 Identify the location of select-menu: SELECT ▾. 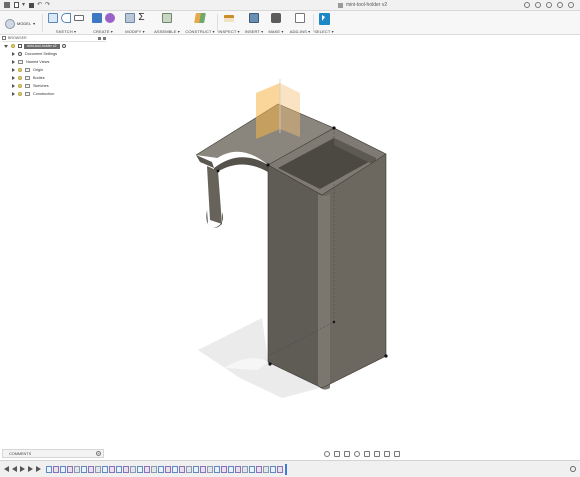
(324, 31).